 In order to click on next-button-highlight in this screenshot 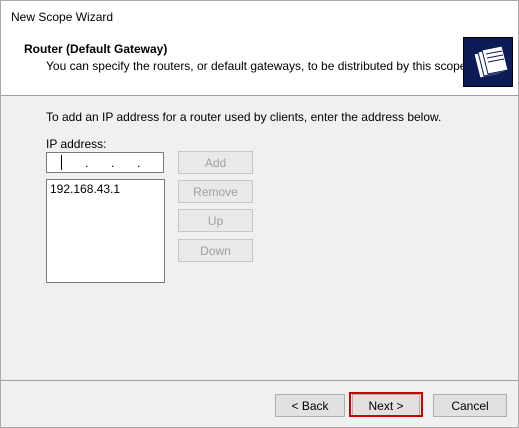, I will do `click(386, 404)`.